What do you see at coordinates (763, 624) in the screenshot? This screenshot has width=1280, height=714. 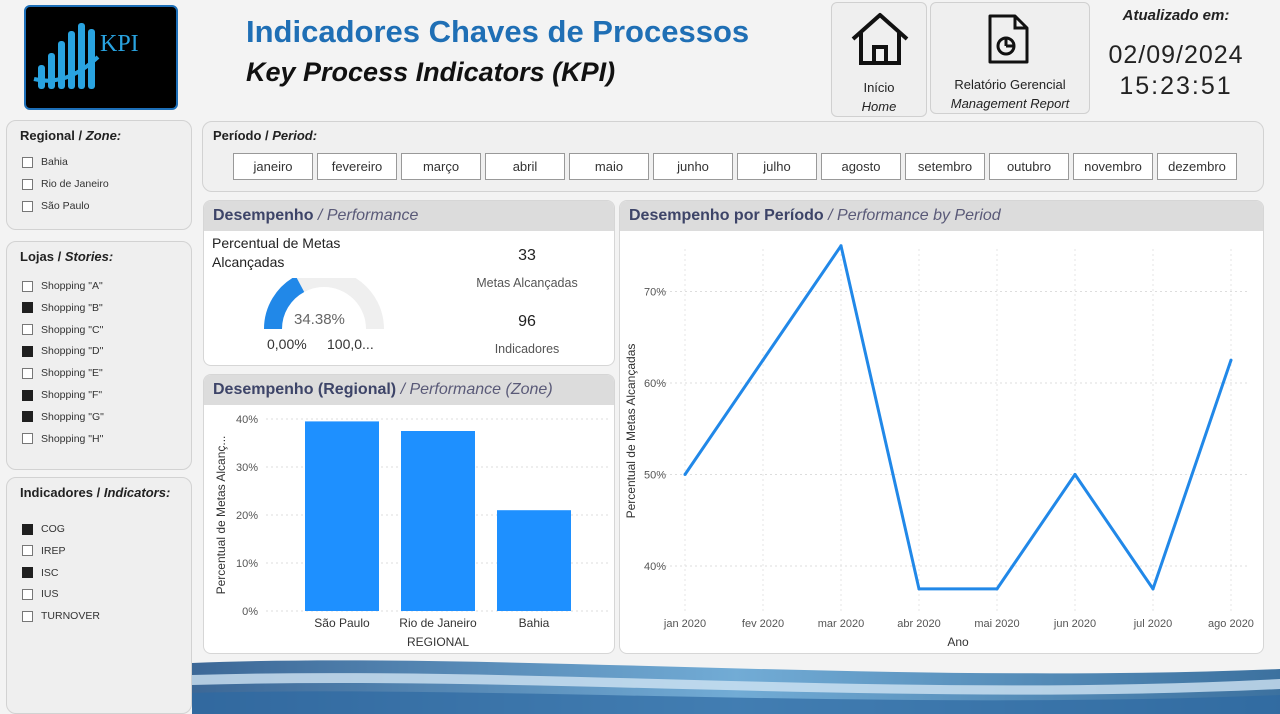 I see `line-x-tick: fev 2020` at bounding box center [763, 624].